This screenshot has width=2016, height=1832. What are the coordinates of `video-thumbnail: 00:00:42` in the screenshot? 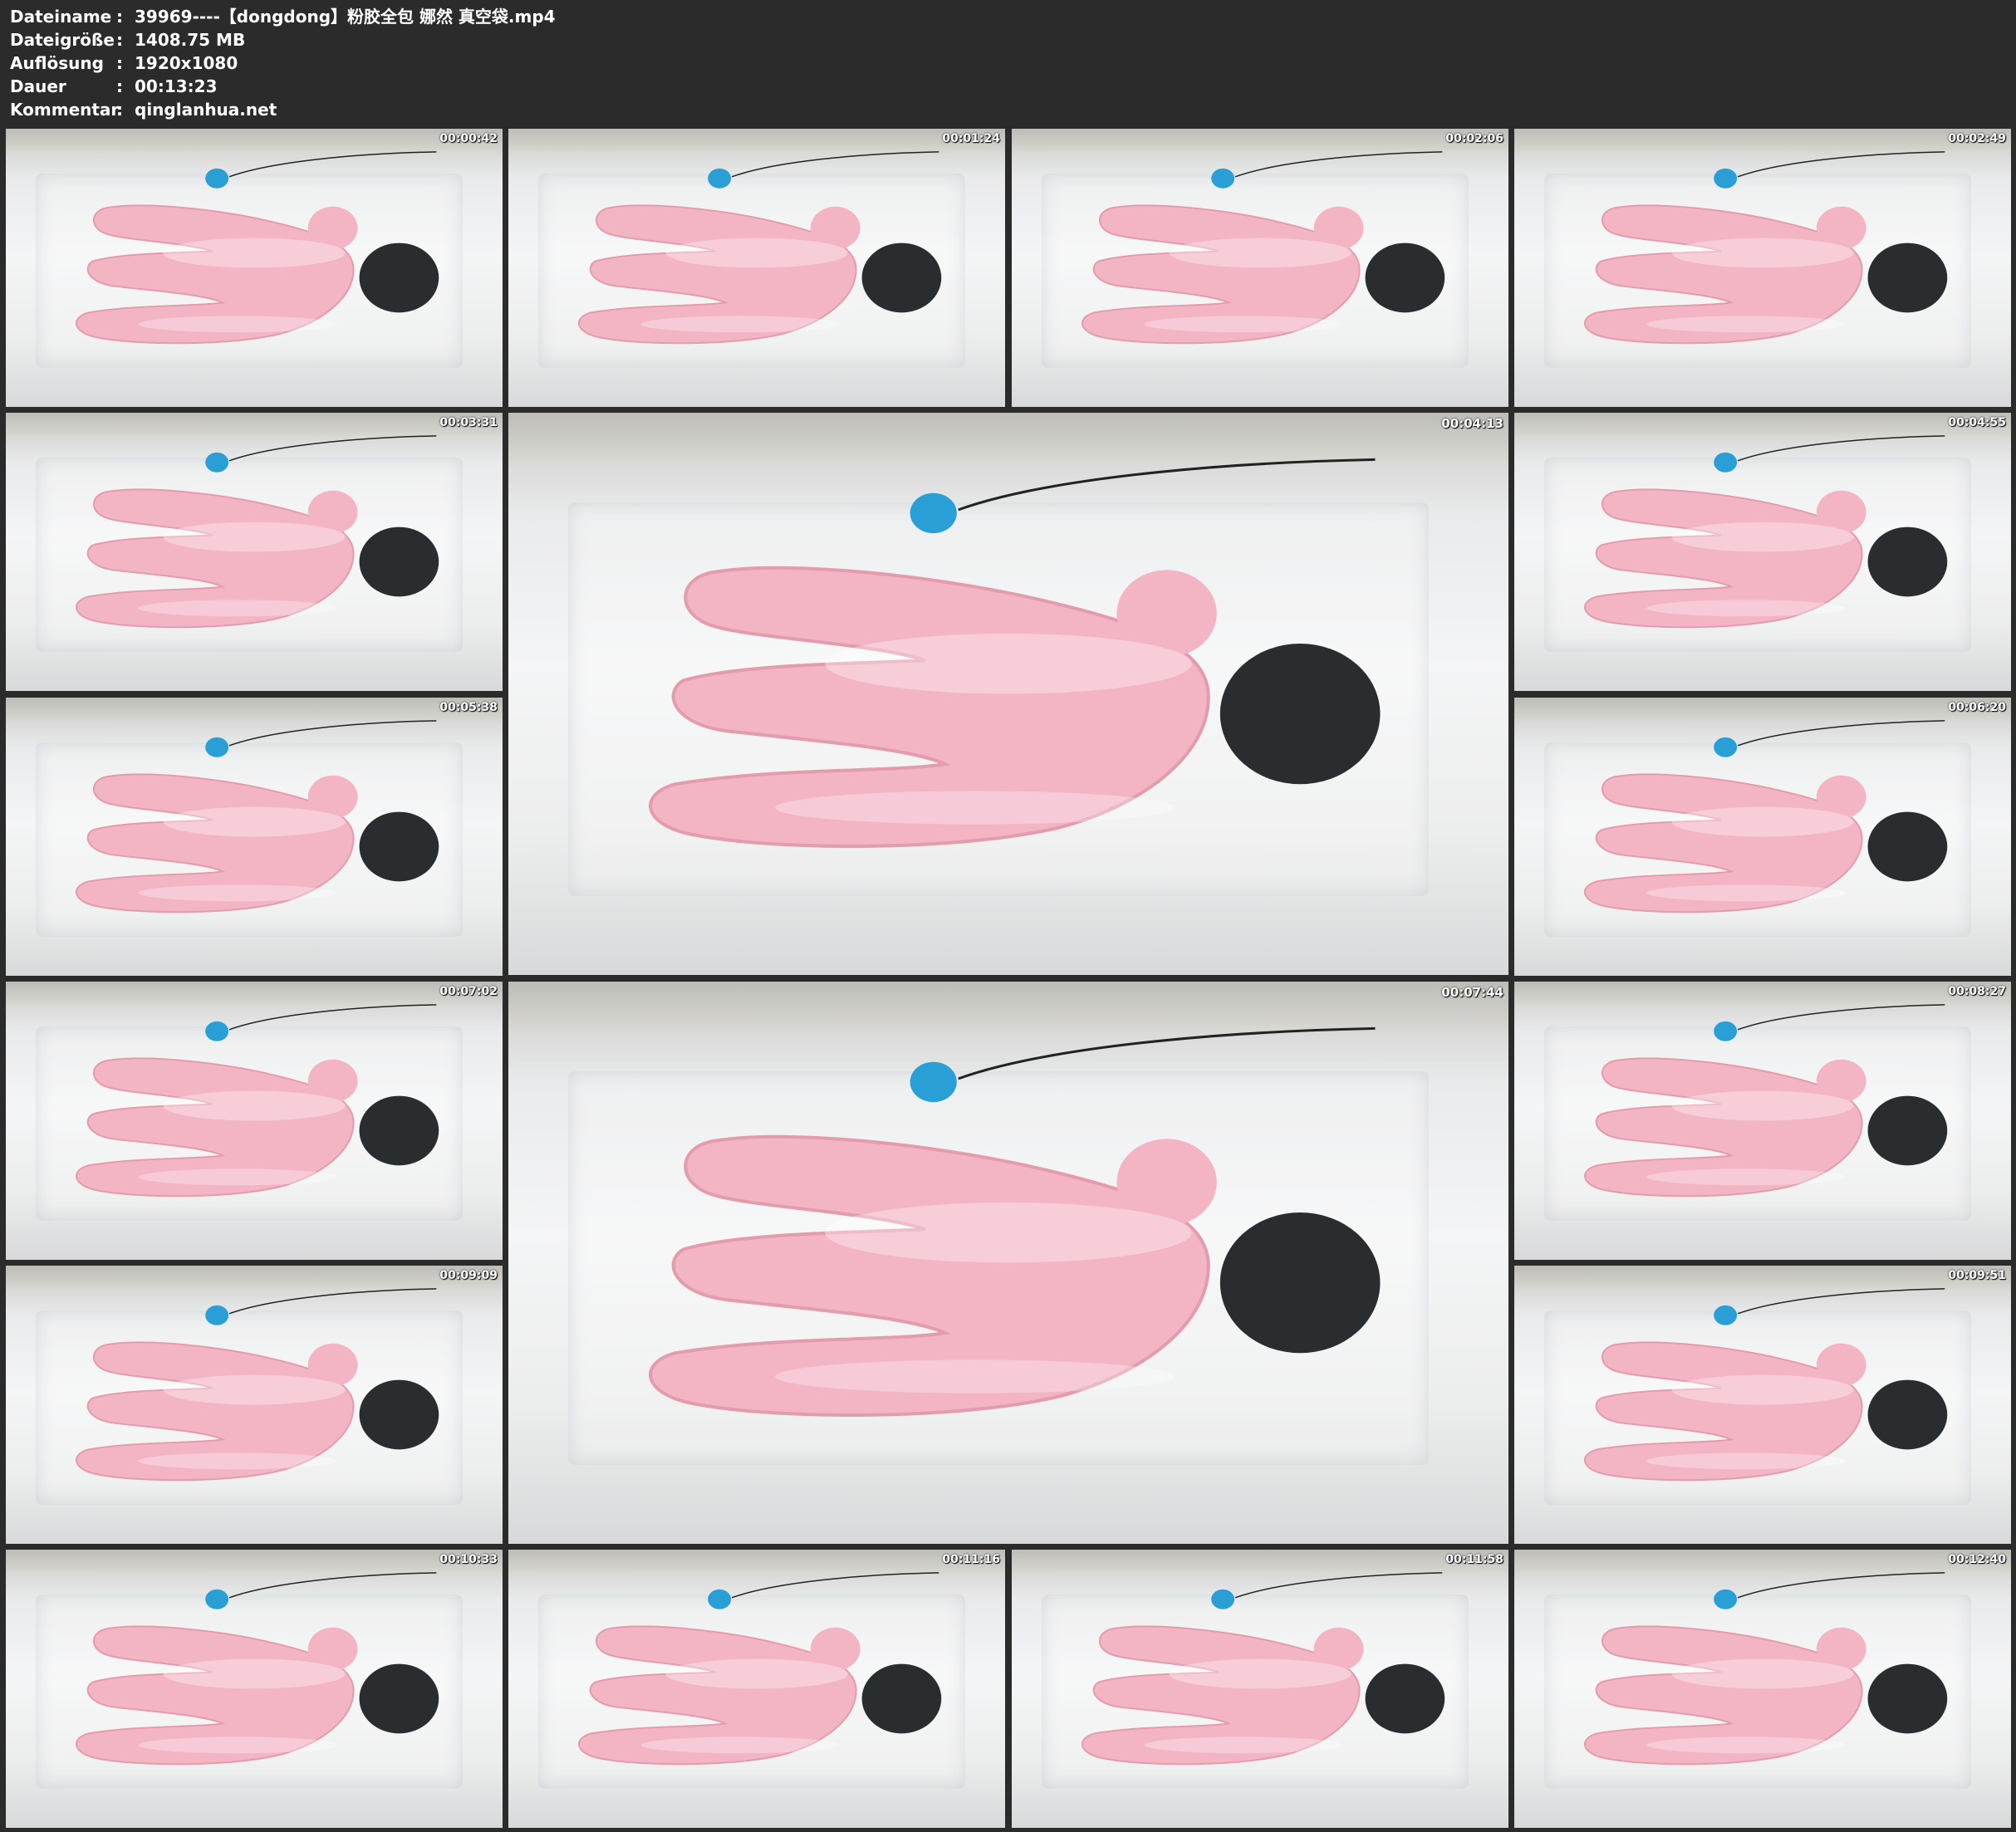 It's located at (255, 268).